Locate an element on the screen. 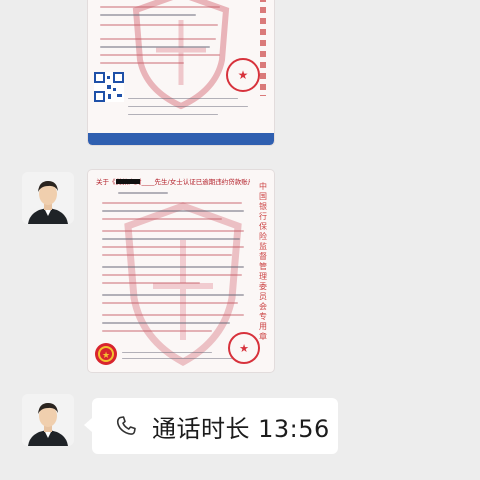 The image size is (480, 480). document-side-text: 中国银行保险监督管理委员会专用章 is located at coordinates (263, 261).